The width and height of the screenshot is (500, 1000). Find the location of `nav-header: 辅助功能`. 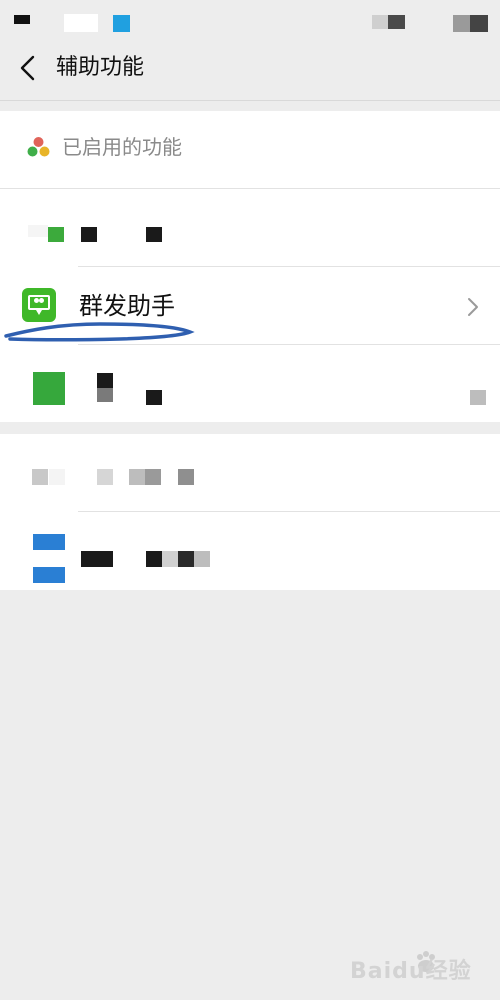

nav-header: 辅助功能 is located at coordinates (250, 72).